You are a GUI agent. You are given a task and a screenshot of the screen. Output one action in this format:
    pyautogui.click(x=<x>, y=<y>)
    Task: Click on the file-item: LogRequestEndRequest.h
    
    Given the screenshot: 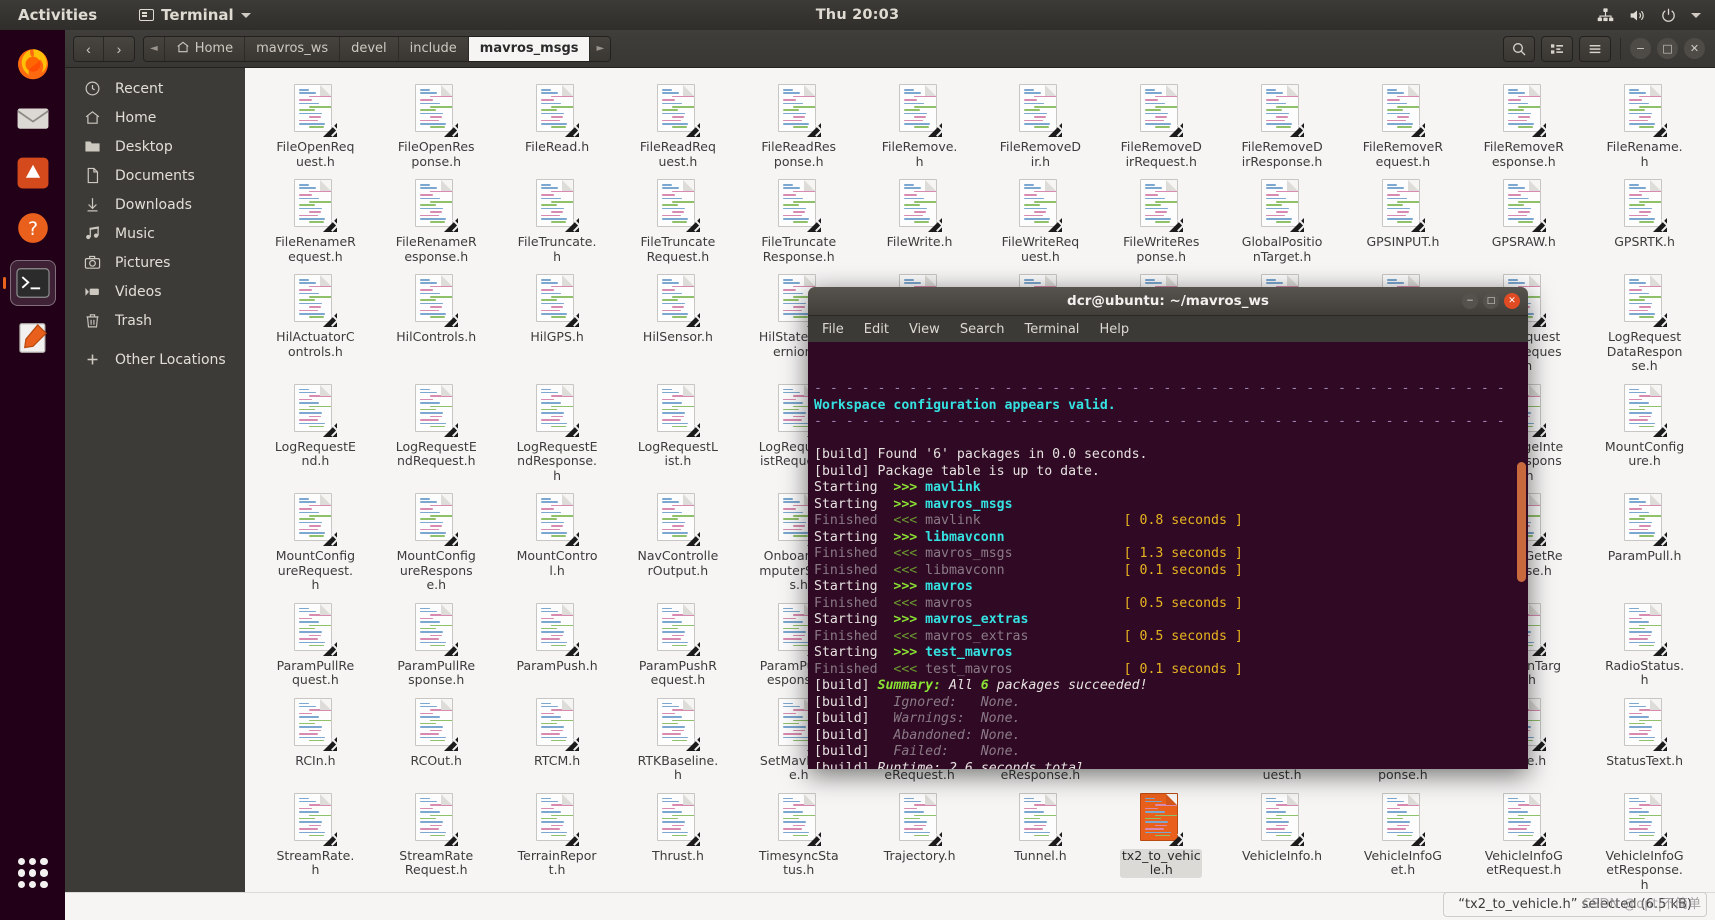 What is the action you would take?
    pyautogui.click(x=436, y=433)
    